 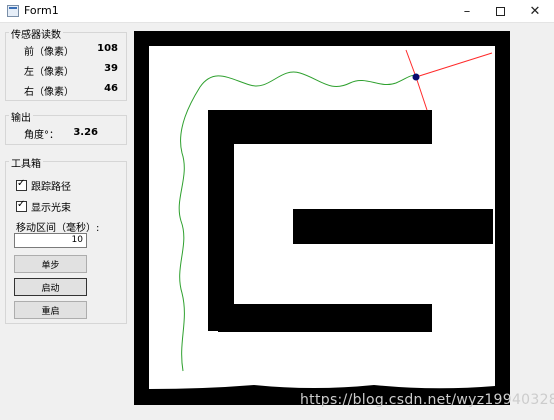 I want to click on title-bar: Form1 – ✕, so click(x=277, y=11).